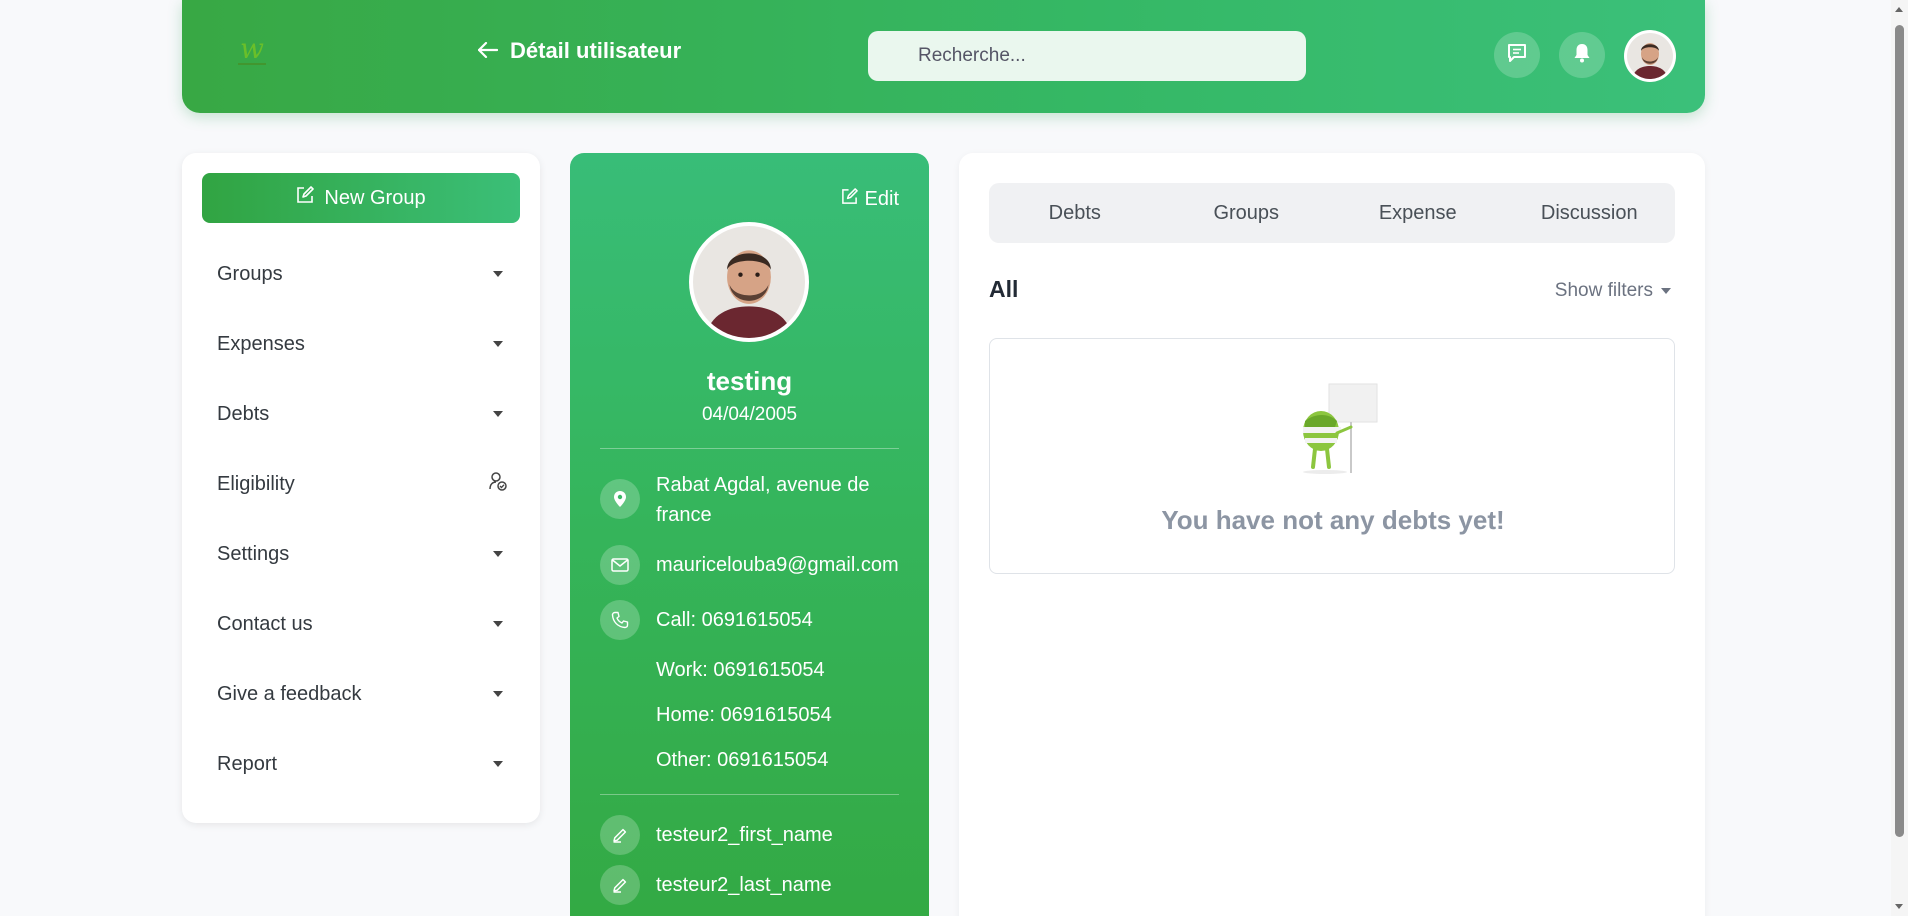 The image size is (1908, 916). Describe the element at coordinates (1247, 213) in the screenshot. I see `tab-groups: Groups` at that location.